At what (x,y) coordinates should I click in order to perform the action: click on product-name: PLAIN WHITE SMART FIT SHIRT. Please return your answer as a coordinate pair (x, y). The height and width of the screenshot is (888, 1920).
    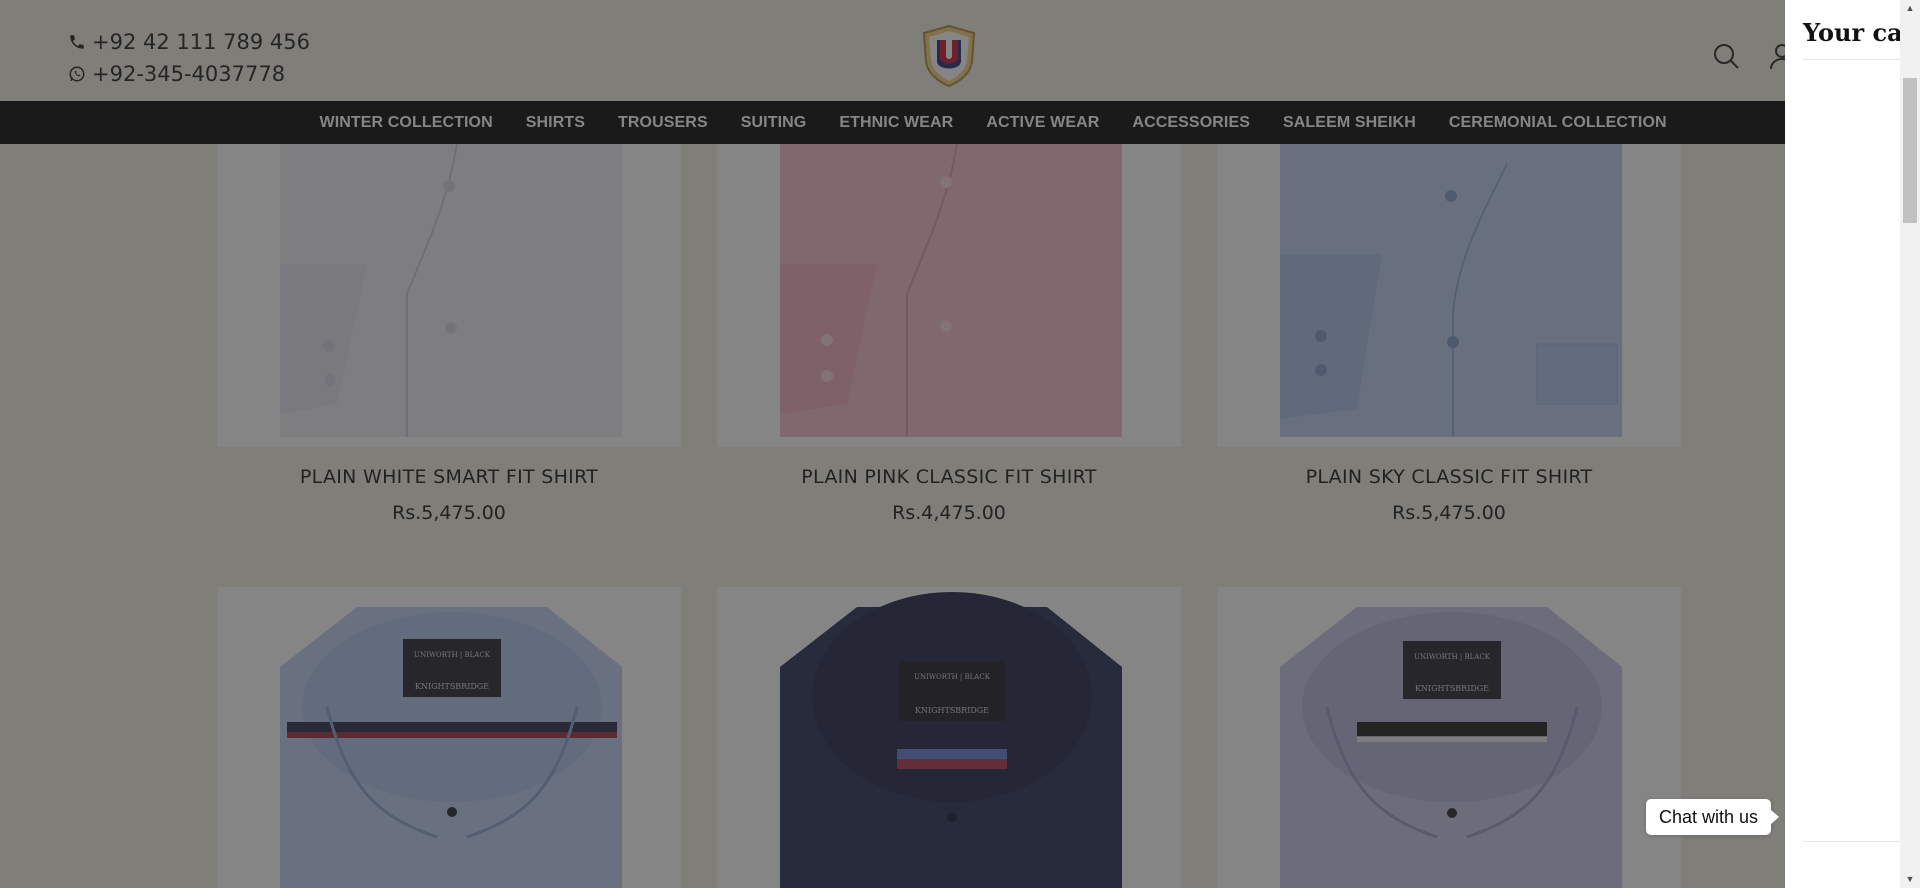
    Looking at the image, I should click on (449, 477).